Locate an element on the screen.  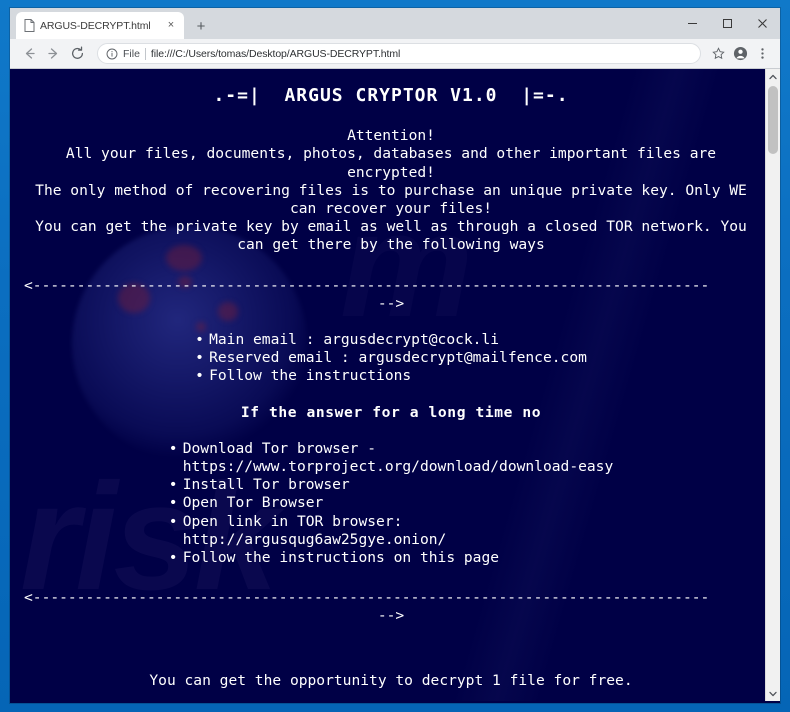
browser-tab-argus-decrypt: ARGUS-DECRYPT.html × is located at coordinates (100, 25).